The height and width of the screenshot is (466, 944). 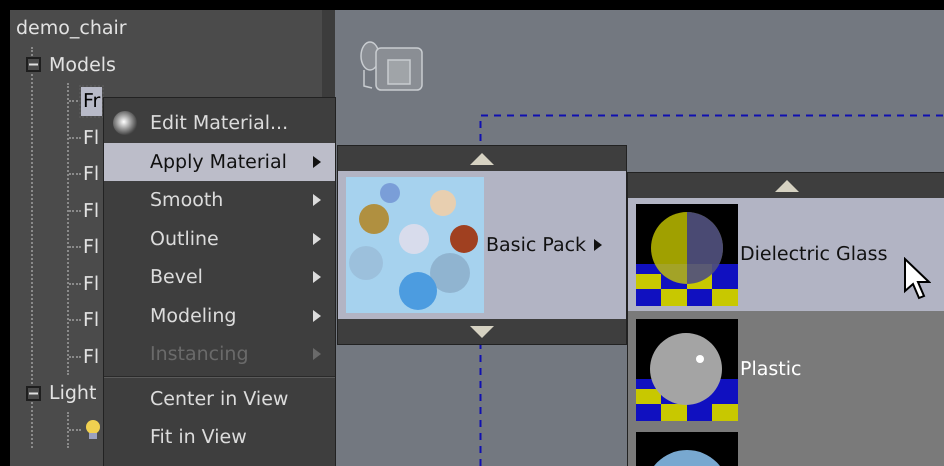 I want to click on menu-item: Fit in View, so click(x=219, y=437).